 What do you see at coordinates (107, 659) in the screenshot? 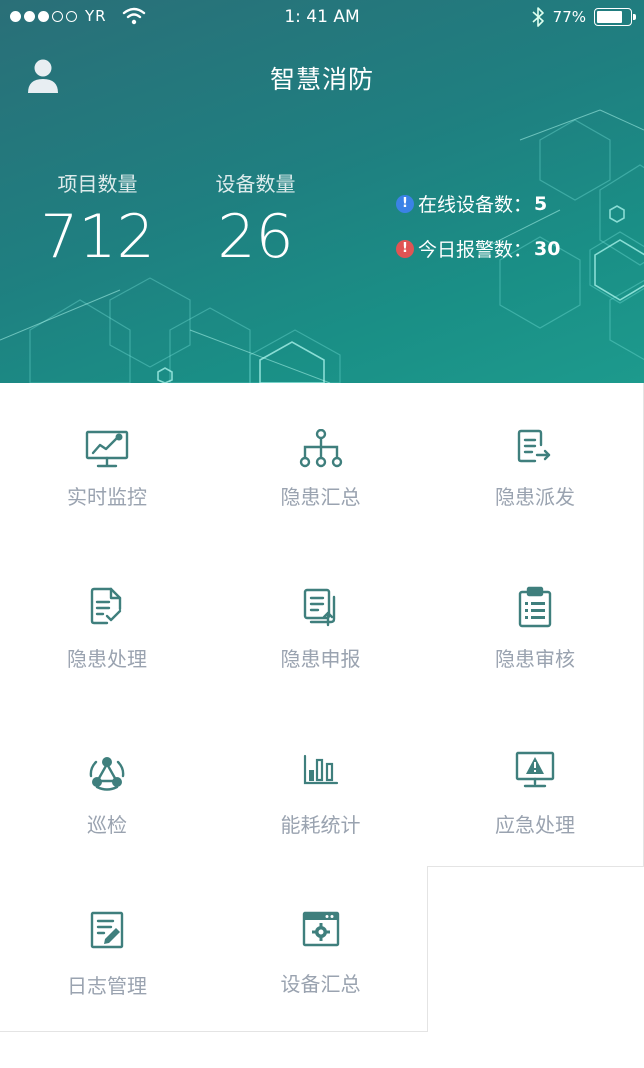
I see `menu-item-label: 隐患处理` at bounding box center [107, 659].